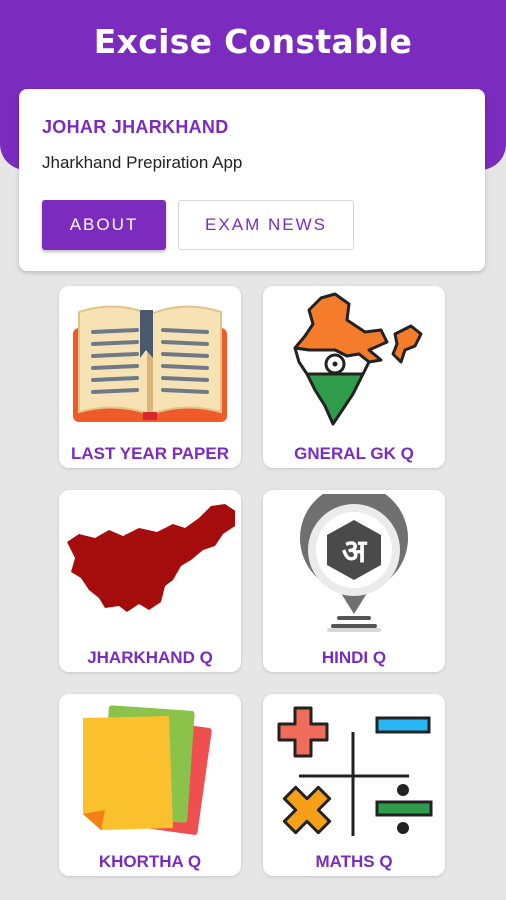 This screenshot has height=900, width=506. I want to click on tile-label: LAST YEAR PAPER, so click(150, 453).